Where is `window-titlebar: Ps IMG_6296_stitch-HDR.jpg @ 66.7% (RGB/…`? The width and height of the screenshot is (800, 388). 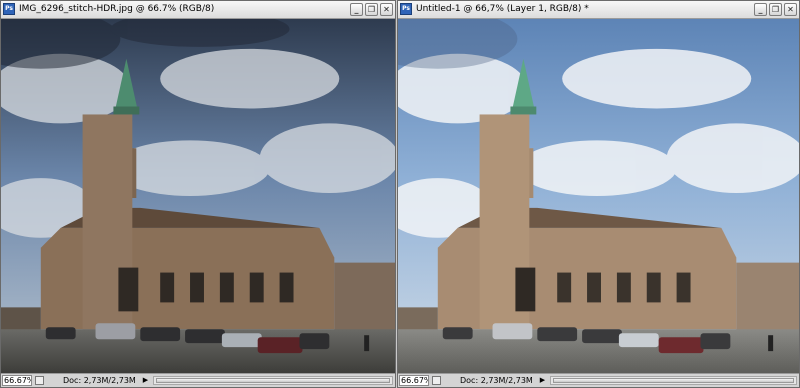 window-titlebar: Ps IMG_6296_stitch-HDR.jpg @ 66.7% (RGB/… is located at coordinates (198, 10).